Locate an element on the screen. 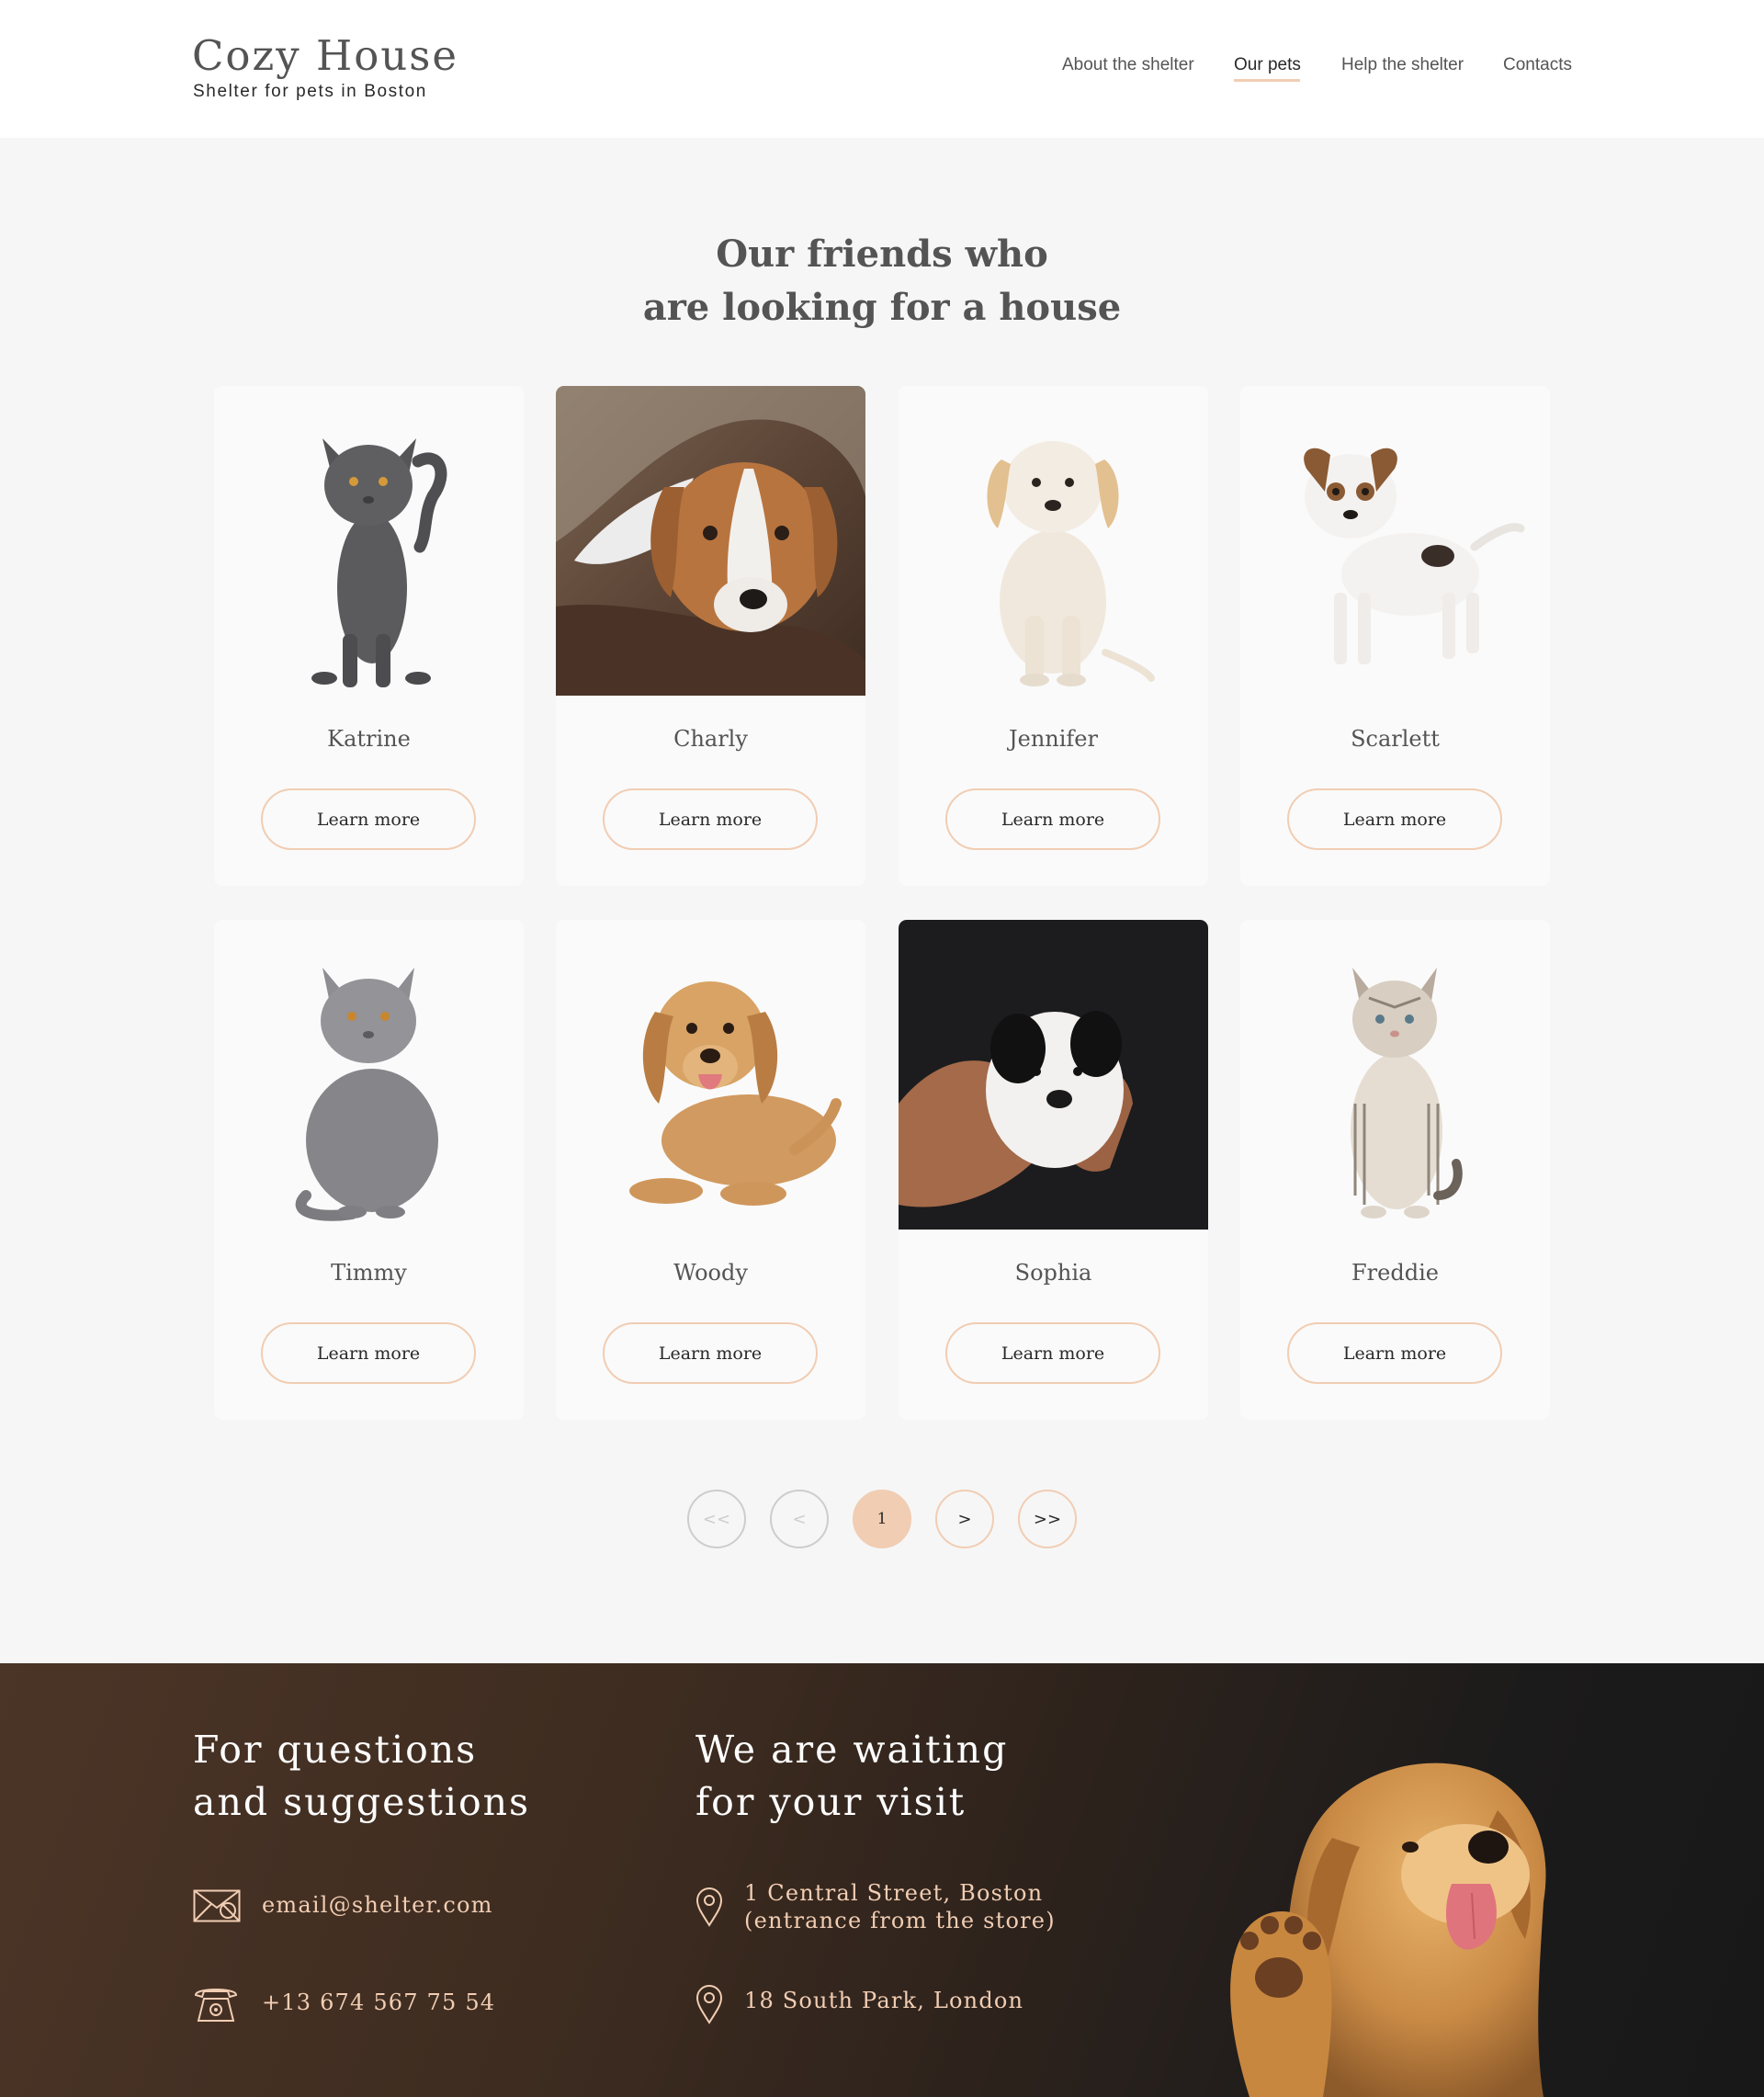 This screenshot has width=1764, height=2097. nav-our-pets: Our pets is located at coordinates (1267, 65).